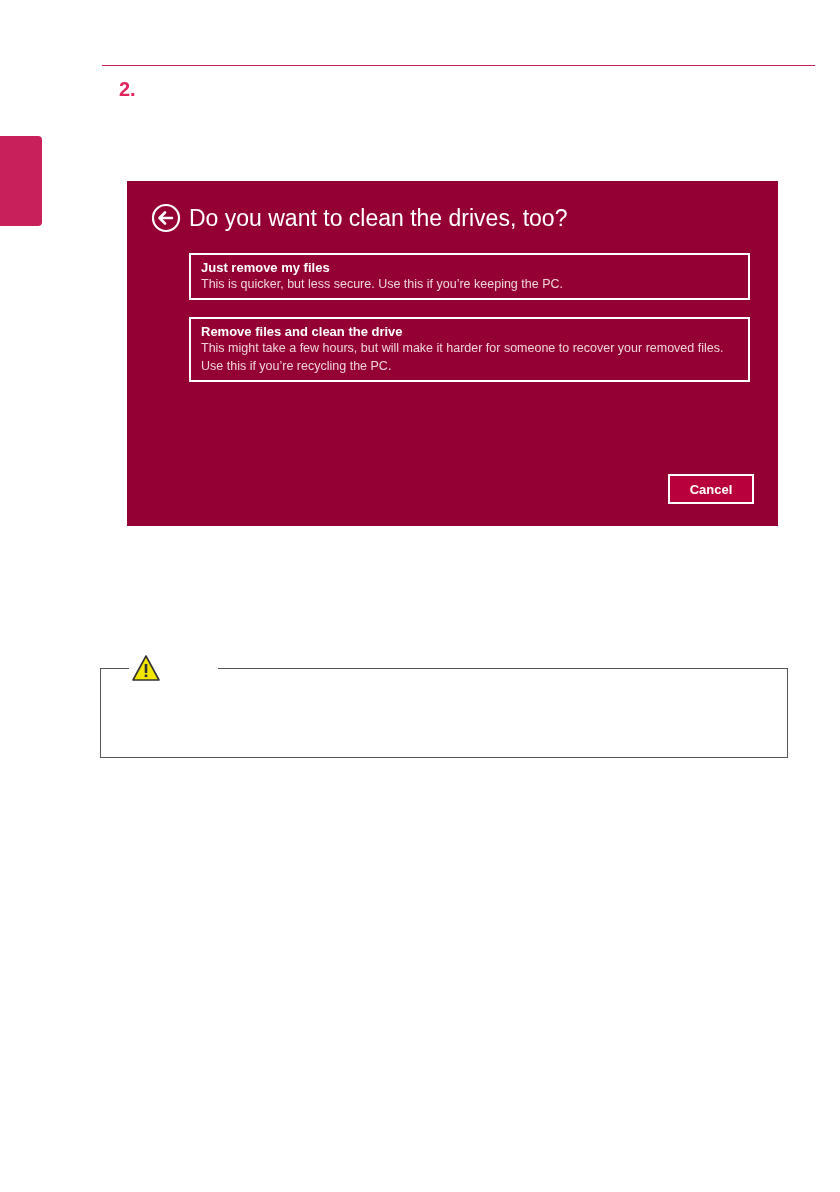 Image resolution: width=840 pixels, height=1192 pixels. Describe the element at coordinates (302, 331) in the screenshot. I see `option-title: Remove files and clean the drive` at that location.